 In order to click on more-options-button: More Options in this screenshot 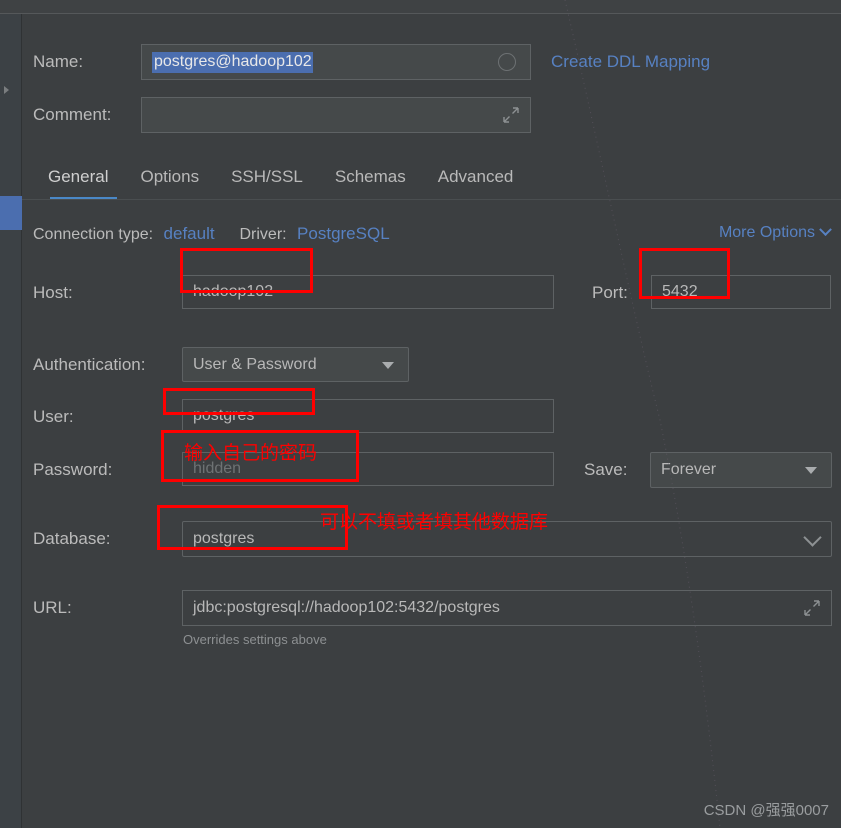, I will do `click(775, 232)`.